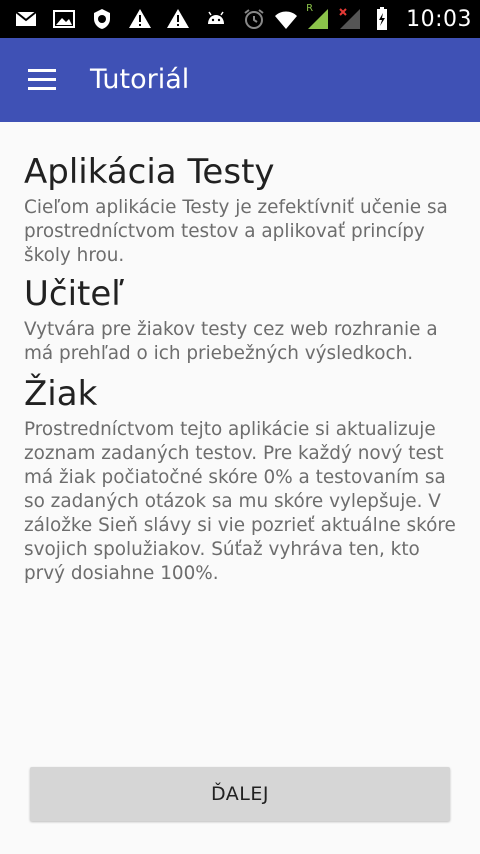  What do you see at coordinates (254, 19) in the screenshot?
I see `alarm-icon` at bounding box center [254, 19].